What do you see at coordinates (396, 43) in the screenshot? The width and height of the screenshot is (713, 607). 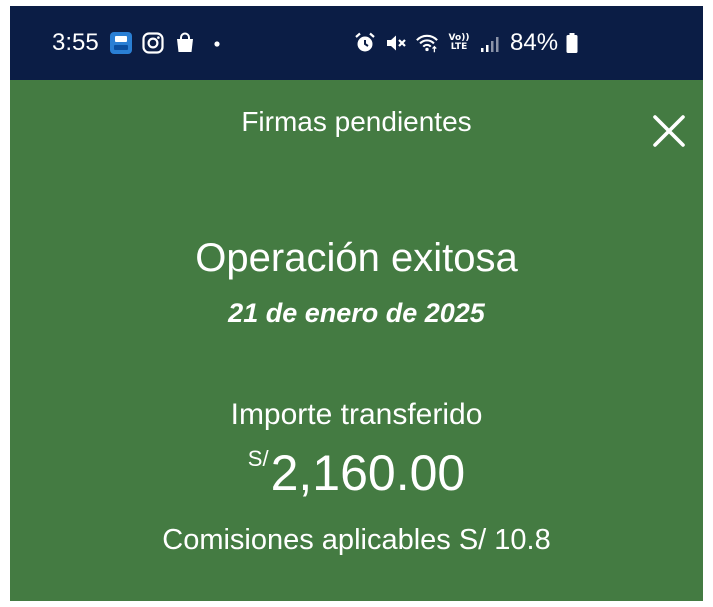 I see `mute-icon` at bounding box center [396, 43].